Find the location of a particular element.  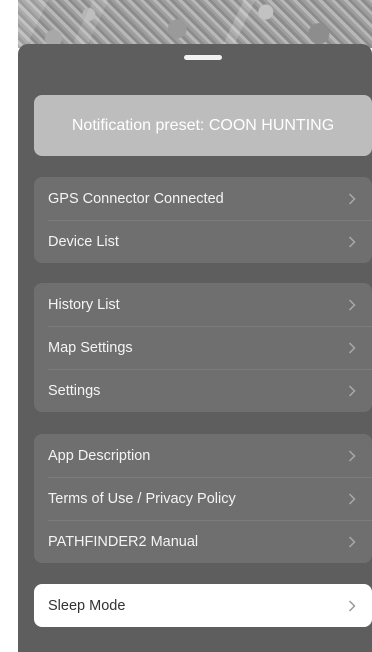

menu-item-history-list: History List is located at coordinates (203, 304).